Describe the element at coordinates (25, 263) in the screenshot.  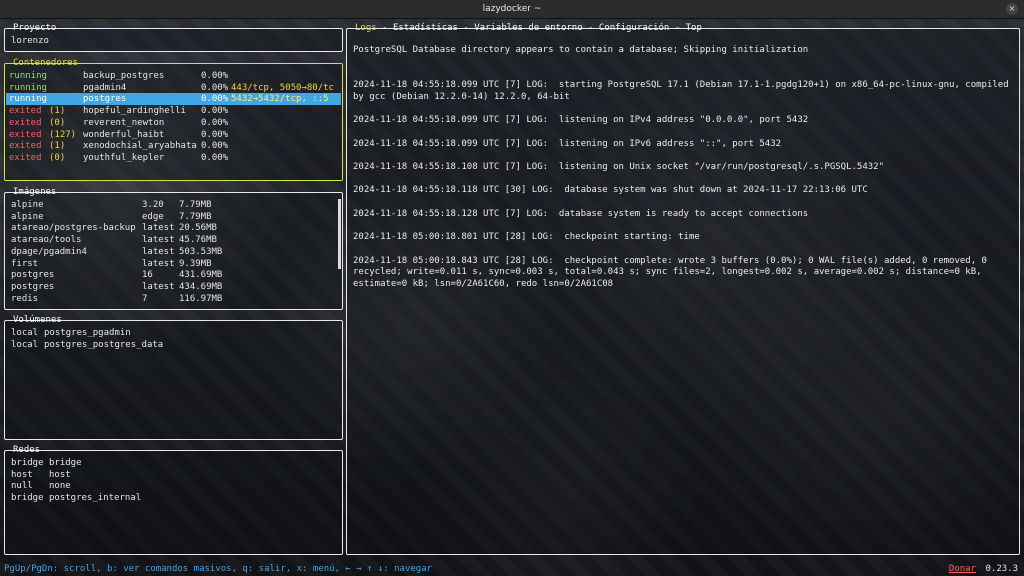
I see `image-name: first` at that location.